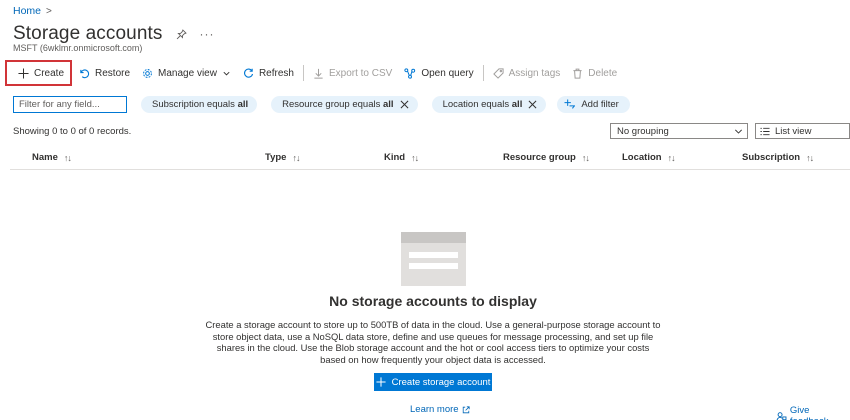  I want to click on more-options-icon: ···, so click(206, 34).